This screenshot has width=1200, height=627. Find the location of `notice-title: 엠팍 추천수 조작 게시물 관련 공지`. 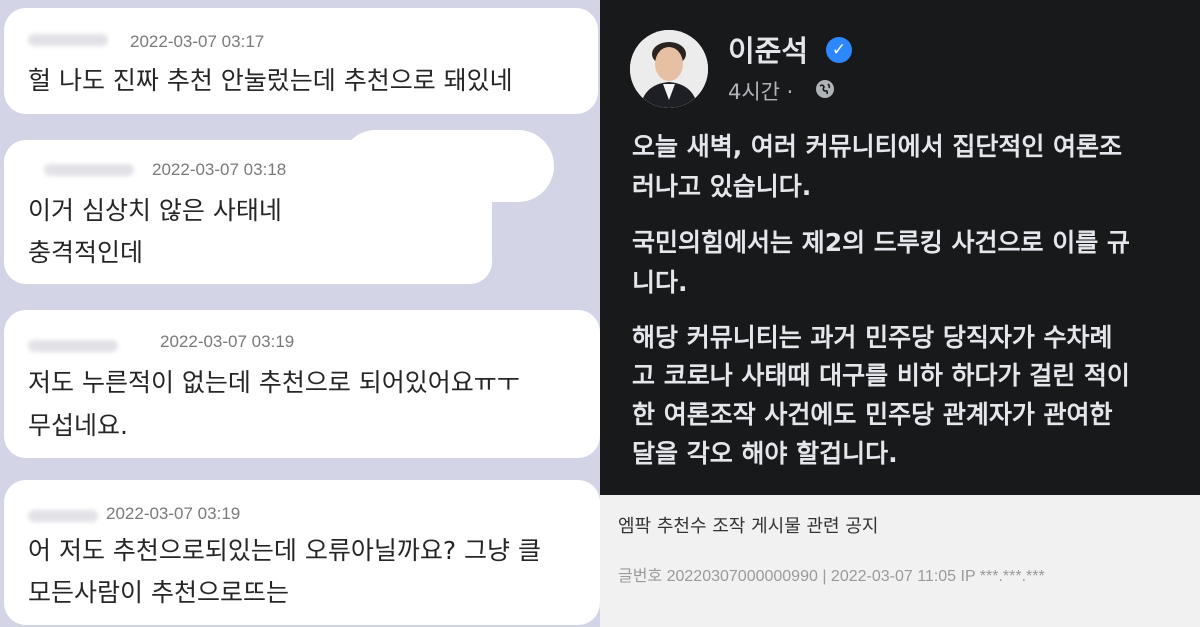

notice-title: 엠팍 추천수 조작 게시물 관련 공지 is located at coordinates (748, 525).